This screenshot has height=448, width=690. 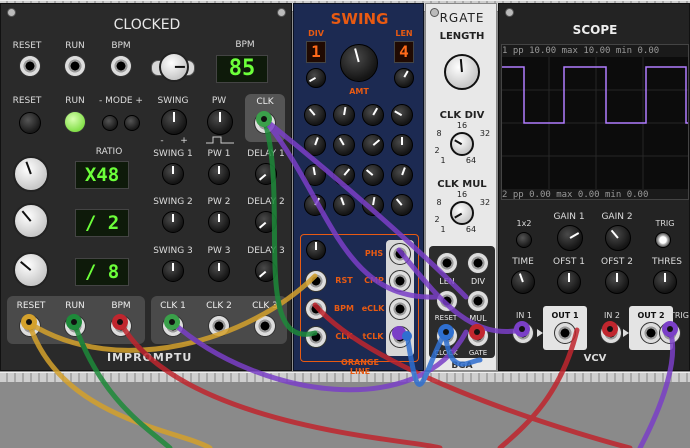 What do you see at coordinates (400, 281) in the screenshot?
I see `cmp-output-jack` at bounding box center [400, 281].